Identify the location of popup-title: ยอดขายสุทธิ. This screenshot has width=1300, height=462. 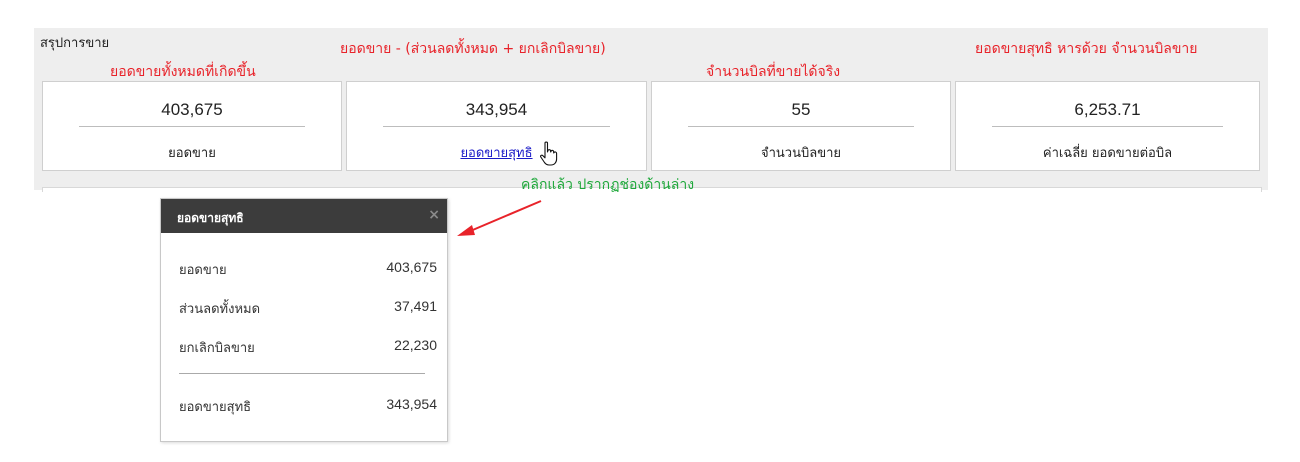
(210, 218).